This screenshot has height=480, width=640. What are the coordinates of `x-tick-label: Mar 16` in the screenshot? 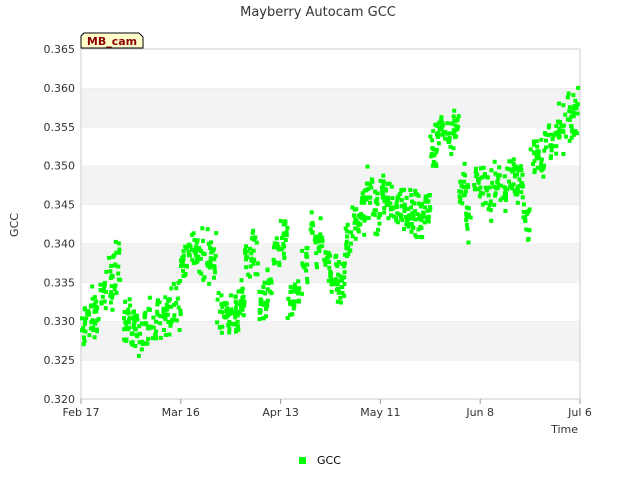 It's located at (181, 412).